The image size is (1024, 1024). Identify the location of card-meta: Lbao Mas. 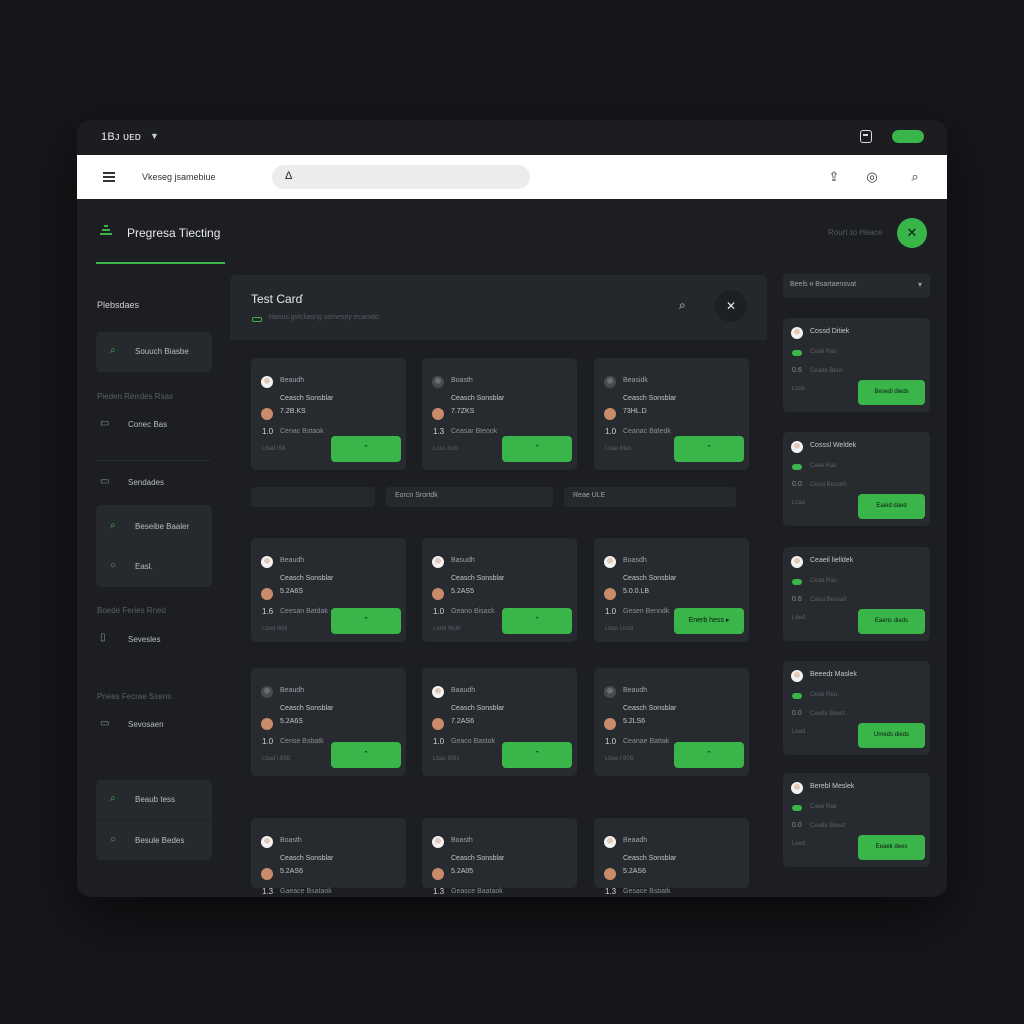
(618, 449).